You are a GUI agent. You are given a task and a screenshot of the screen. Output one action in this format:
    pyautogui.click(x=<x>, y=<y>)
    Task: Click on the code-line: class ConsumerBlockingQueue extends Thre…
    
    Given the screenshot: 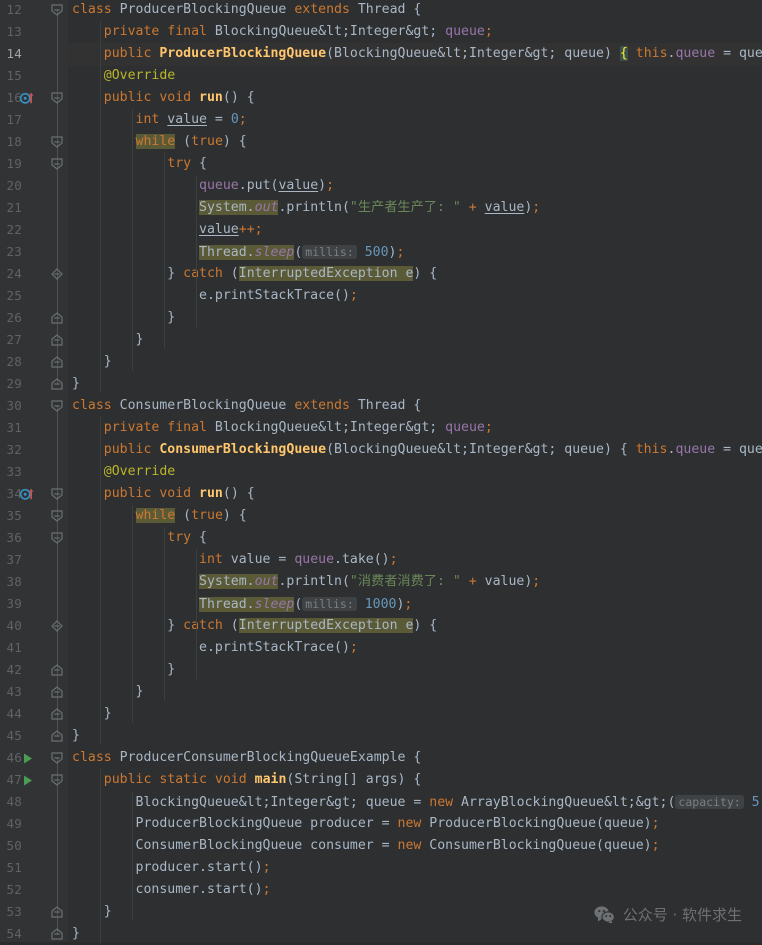 What is the action you would take?
    pyautogui.click(x=415, y=406)
    